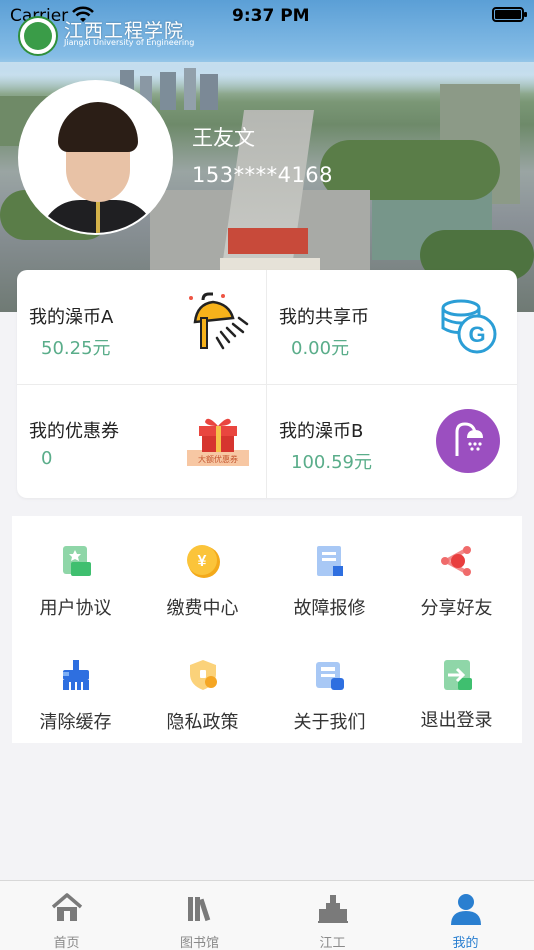  Describe the element at coordinates (333, 909) in the screenshot. I see `campus-building-icon` at that location.